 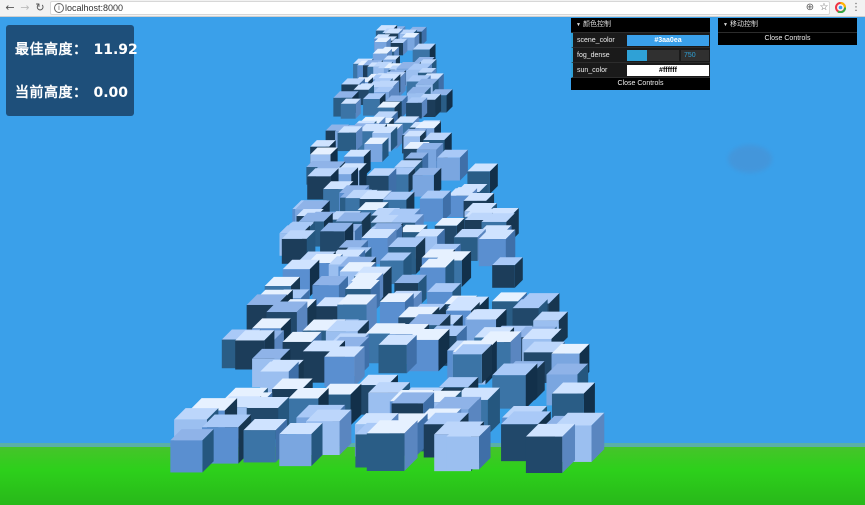 What do you see at coordinates (810, 8) in the screenshot?
I see `zoom-icon: ⊕` at bounding box center [810, 8].